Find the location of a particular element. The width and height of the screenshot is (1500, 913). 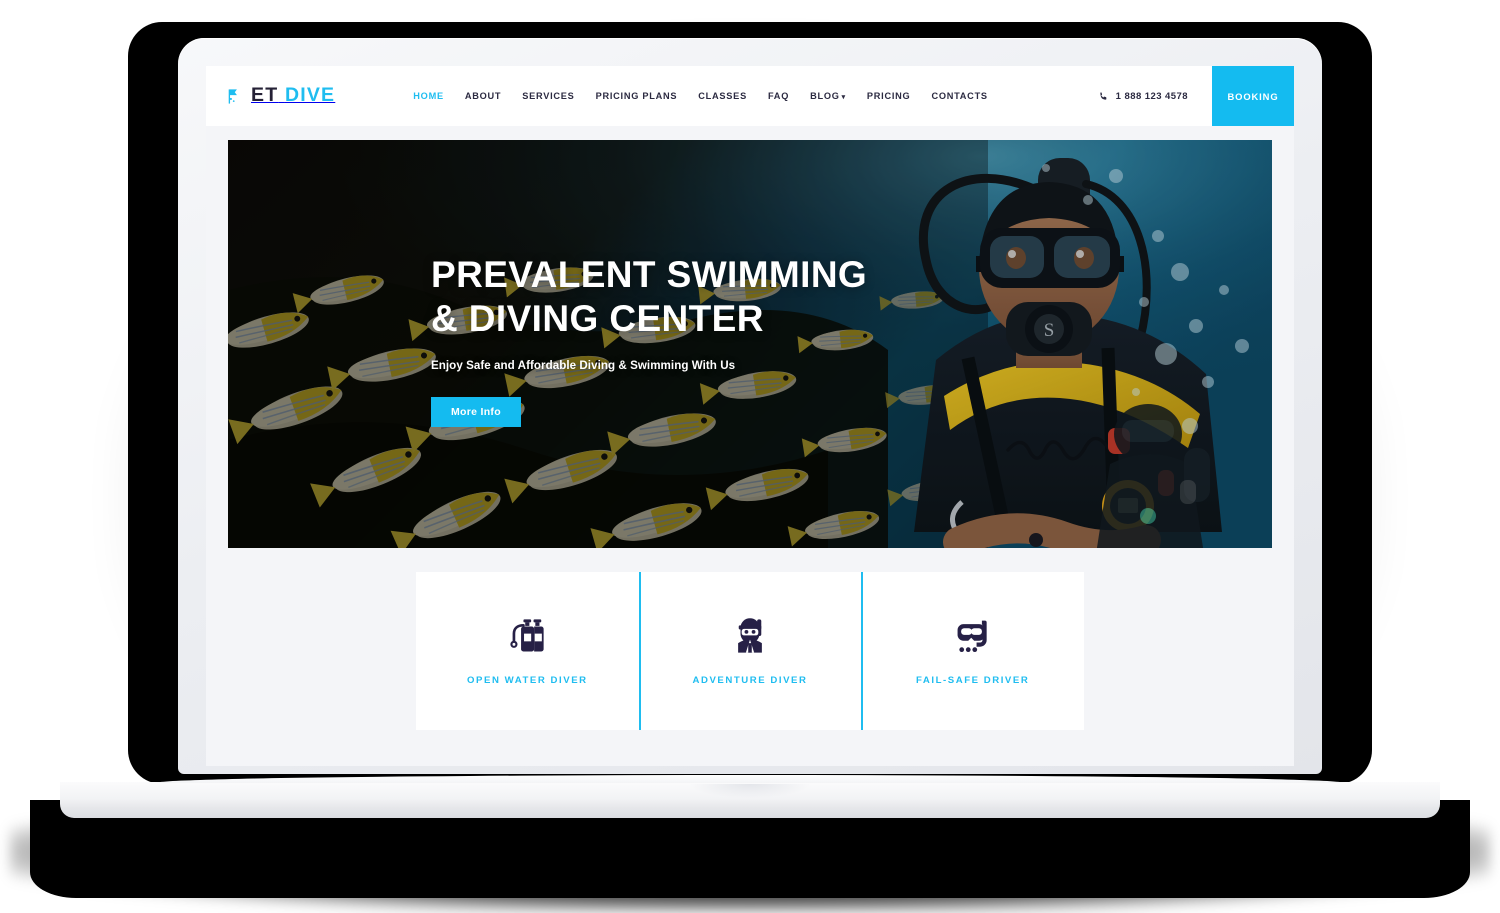

brand-name-secondary: DIVE is located at coordinates (310, 95).